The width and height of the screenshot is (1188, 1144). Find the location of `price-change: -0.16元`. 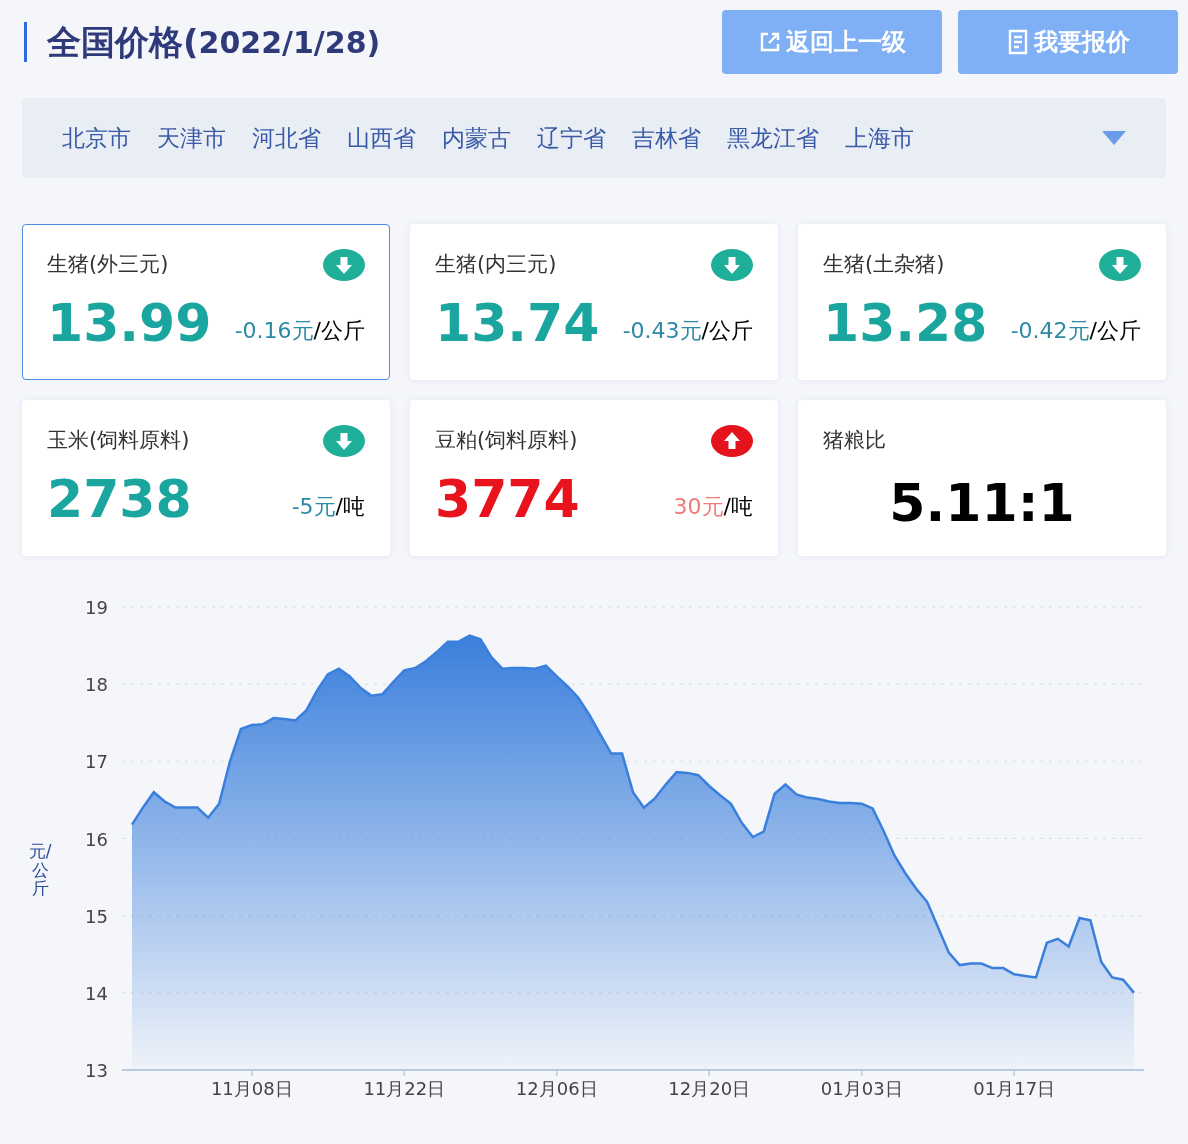

price-change: -0.16元 is located at coordinates (274, 331).